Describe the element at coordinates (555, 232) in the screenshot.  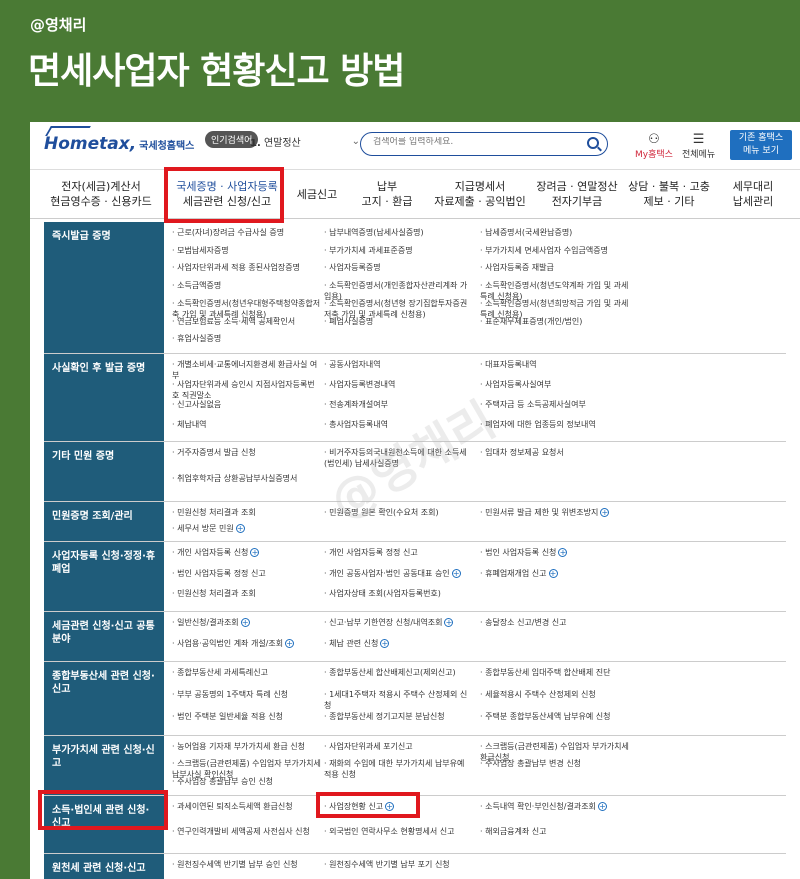
I see `menu-link: 납세증명서(국세완납증명)` at that location.